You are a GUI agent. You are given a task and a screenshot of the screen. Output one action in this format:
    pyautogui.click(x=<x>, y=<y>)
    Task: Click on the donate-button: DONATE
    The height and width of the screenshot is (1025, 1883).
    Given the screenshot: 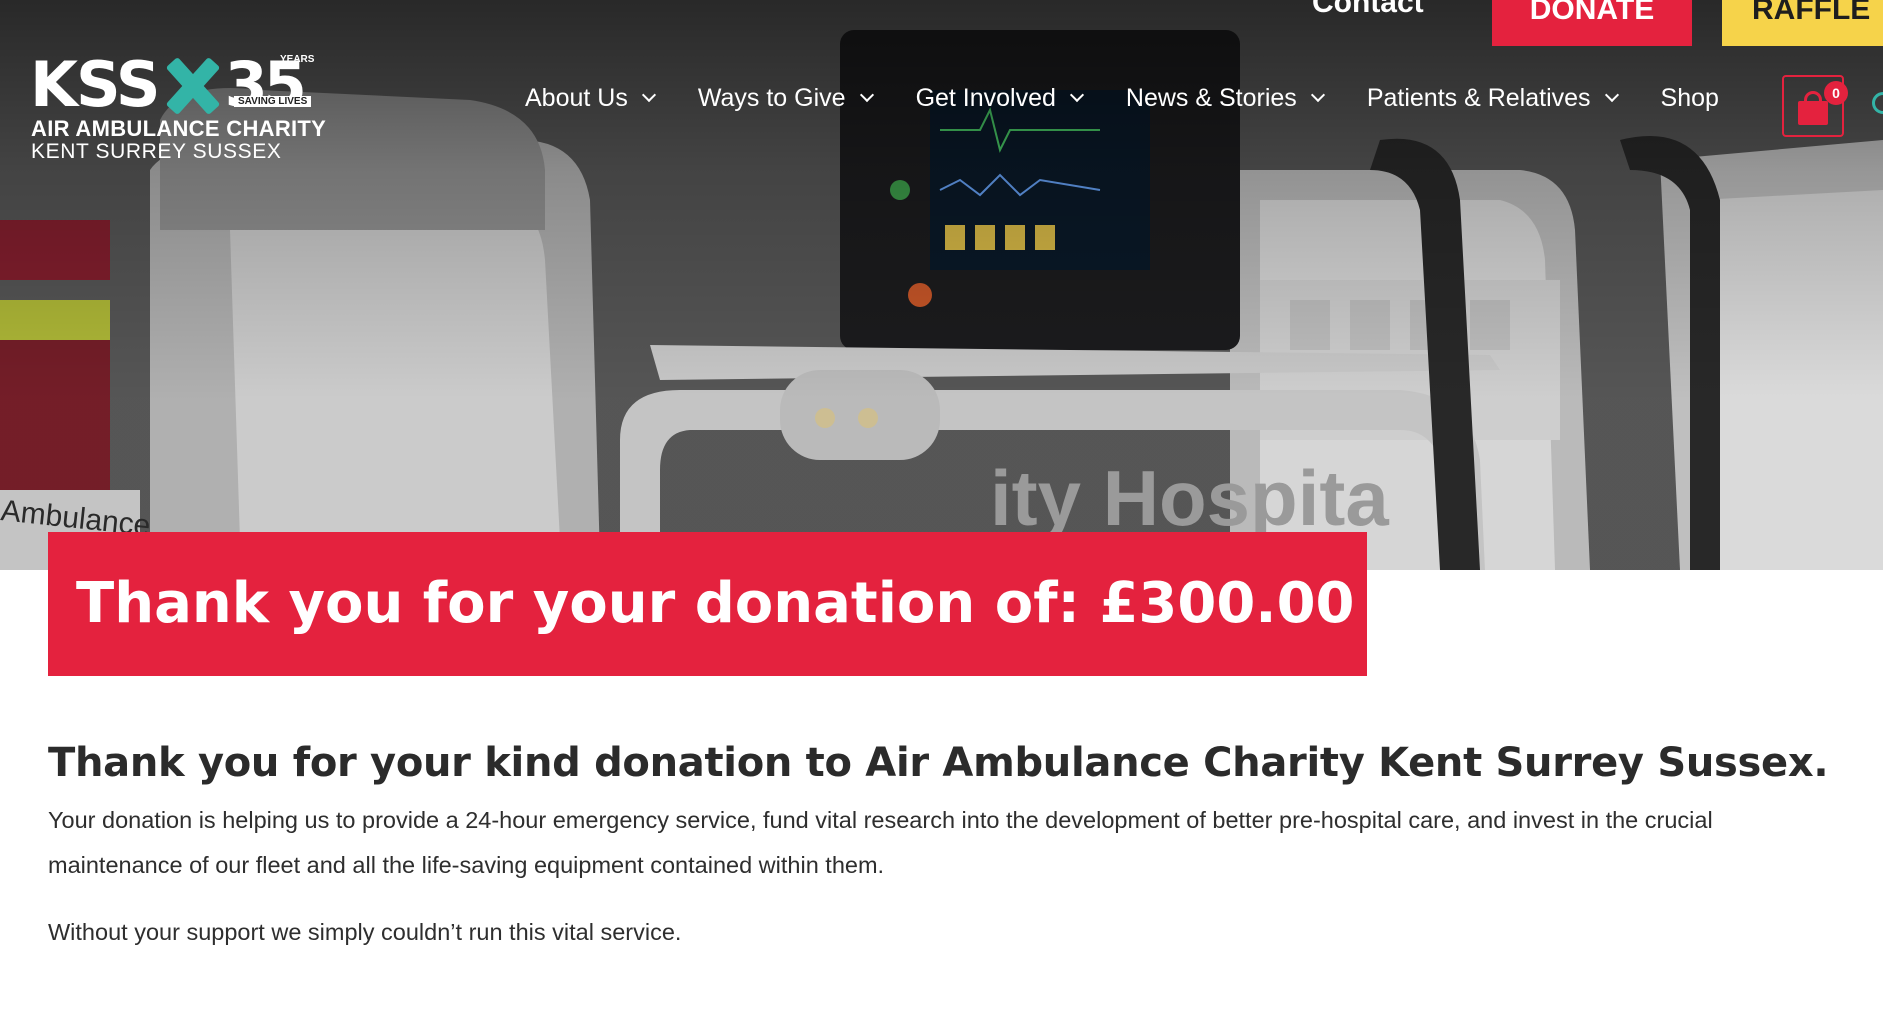 What is the action you would take?
    pyautogui.click(x=1592, y=23)
    